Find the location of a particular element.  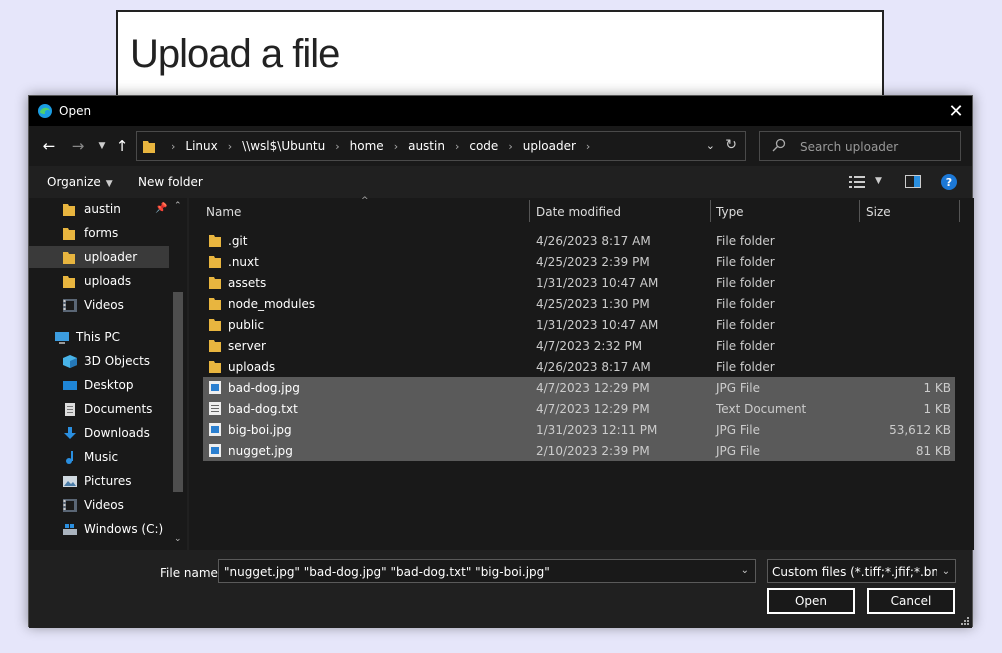

sidebar-item-downloads: Downloads is located at coordinates (99, 433).